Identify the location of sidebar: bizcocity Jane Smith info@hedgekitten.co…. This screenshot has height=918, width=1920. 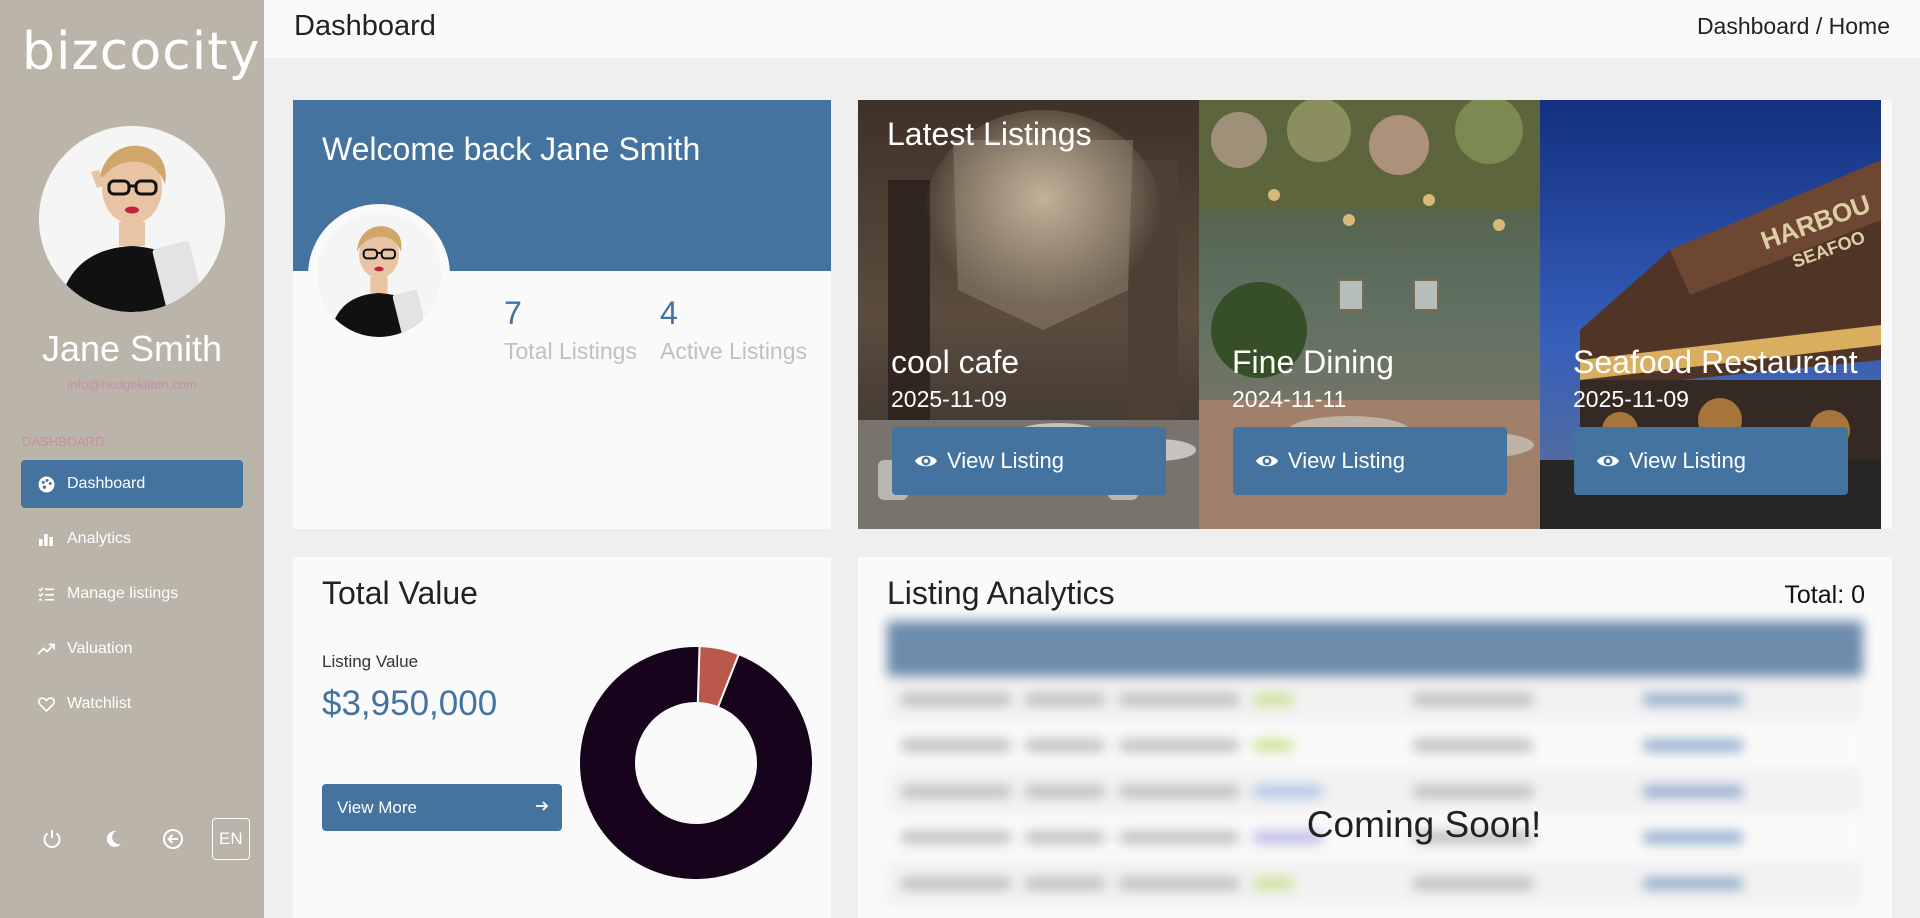
(132, 459).